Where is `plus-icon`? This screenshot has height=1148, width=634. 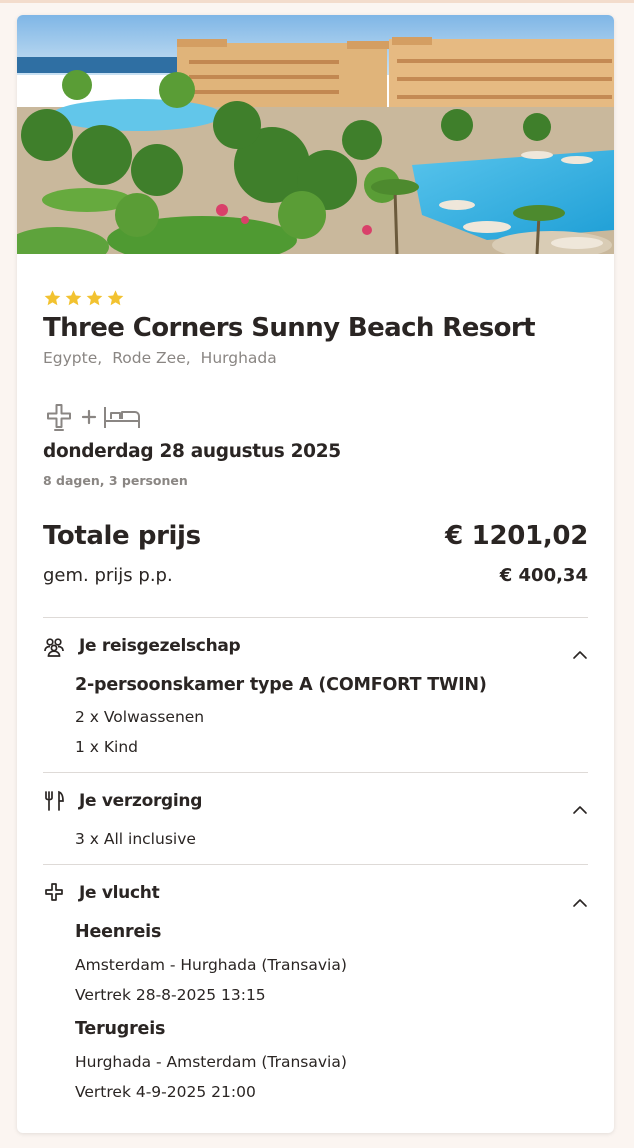
plus-icon is located at coordinates (89, 417).